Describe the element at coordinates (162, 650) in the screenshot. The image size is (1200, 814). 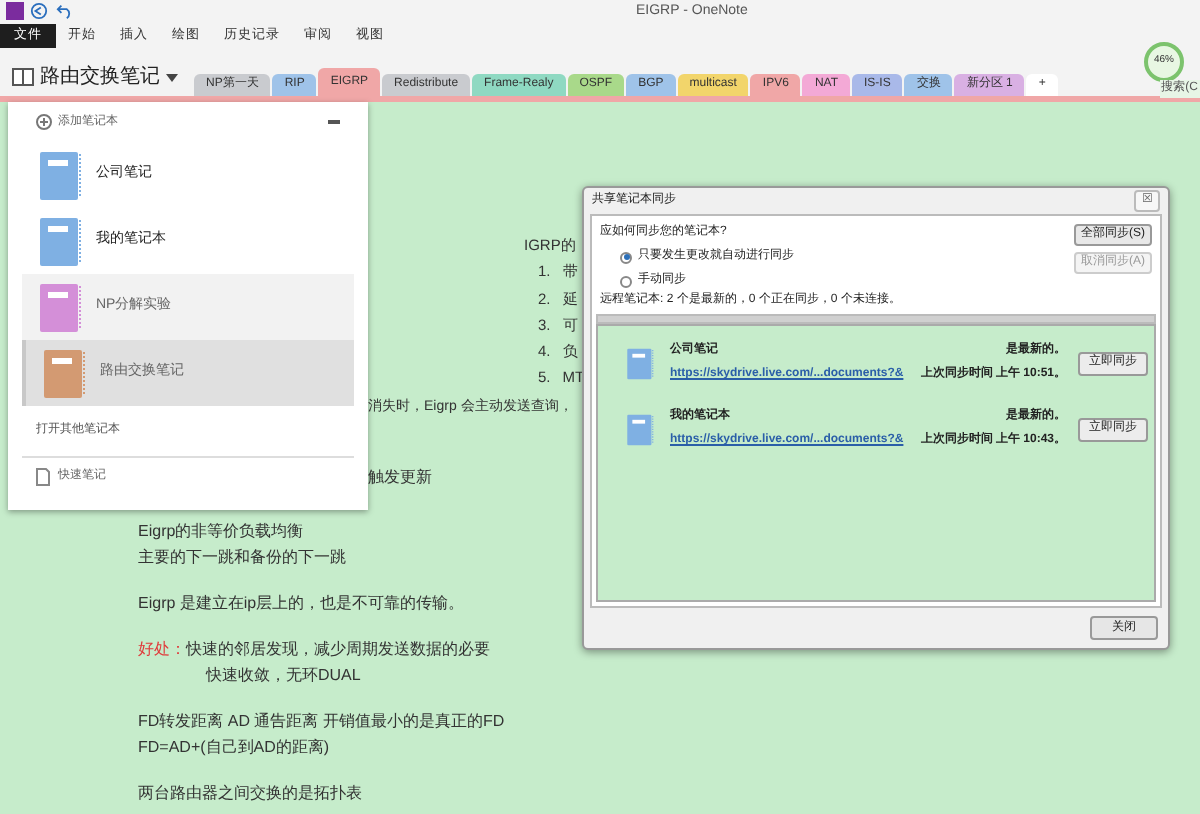
I see `highlight-label: 好处：` at that location.